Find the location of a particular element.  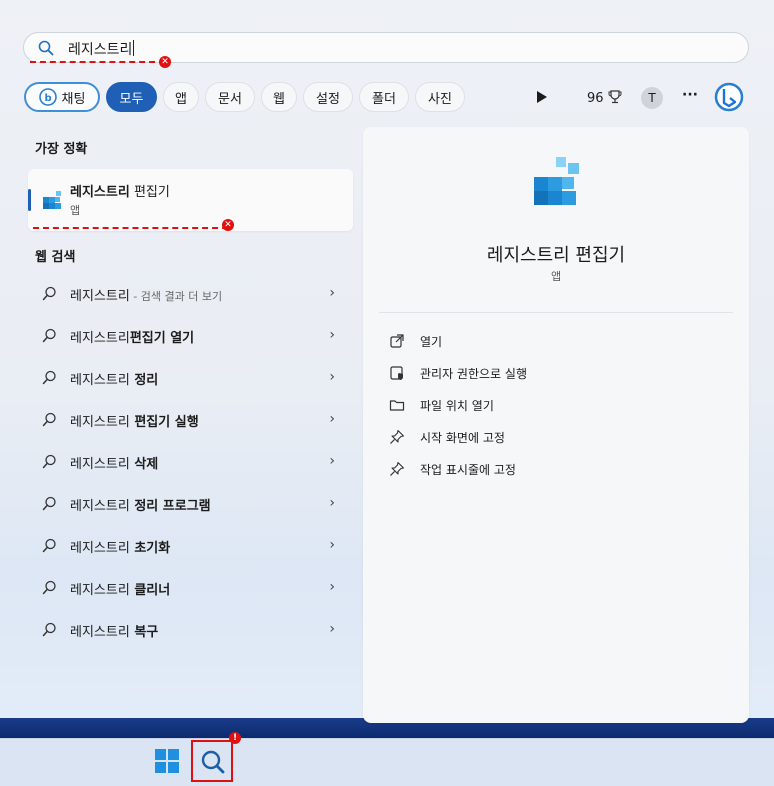

tab-folders-label: 폴더 is located at coordinates (384, 99).